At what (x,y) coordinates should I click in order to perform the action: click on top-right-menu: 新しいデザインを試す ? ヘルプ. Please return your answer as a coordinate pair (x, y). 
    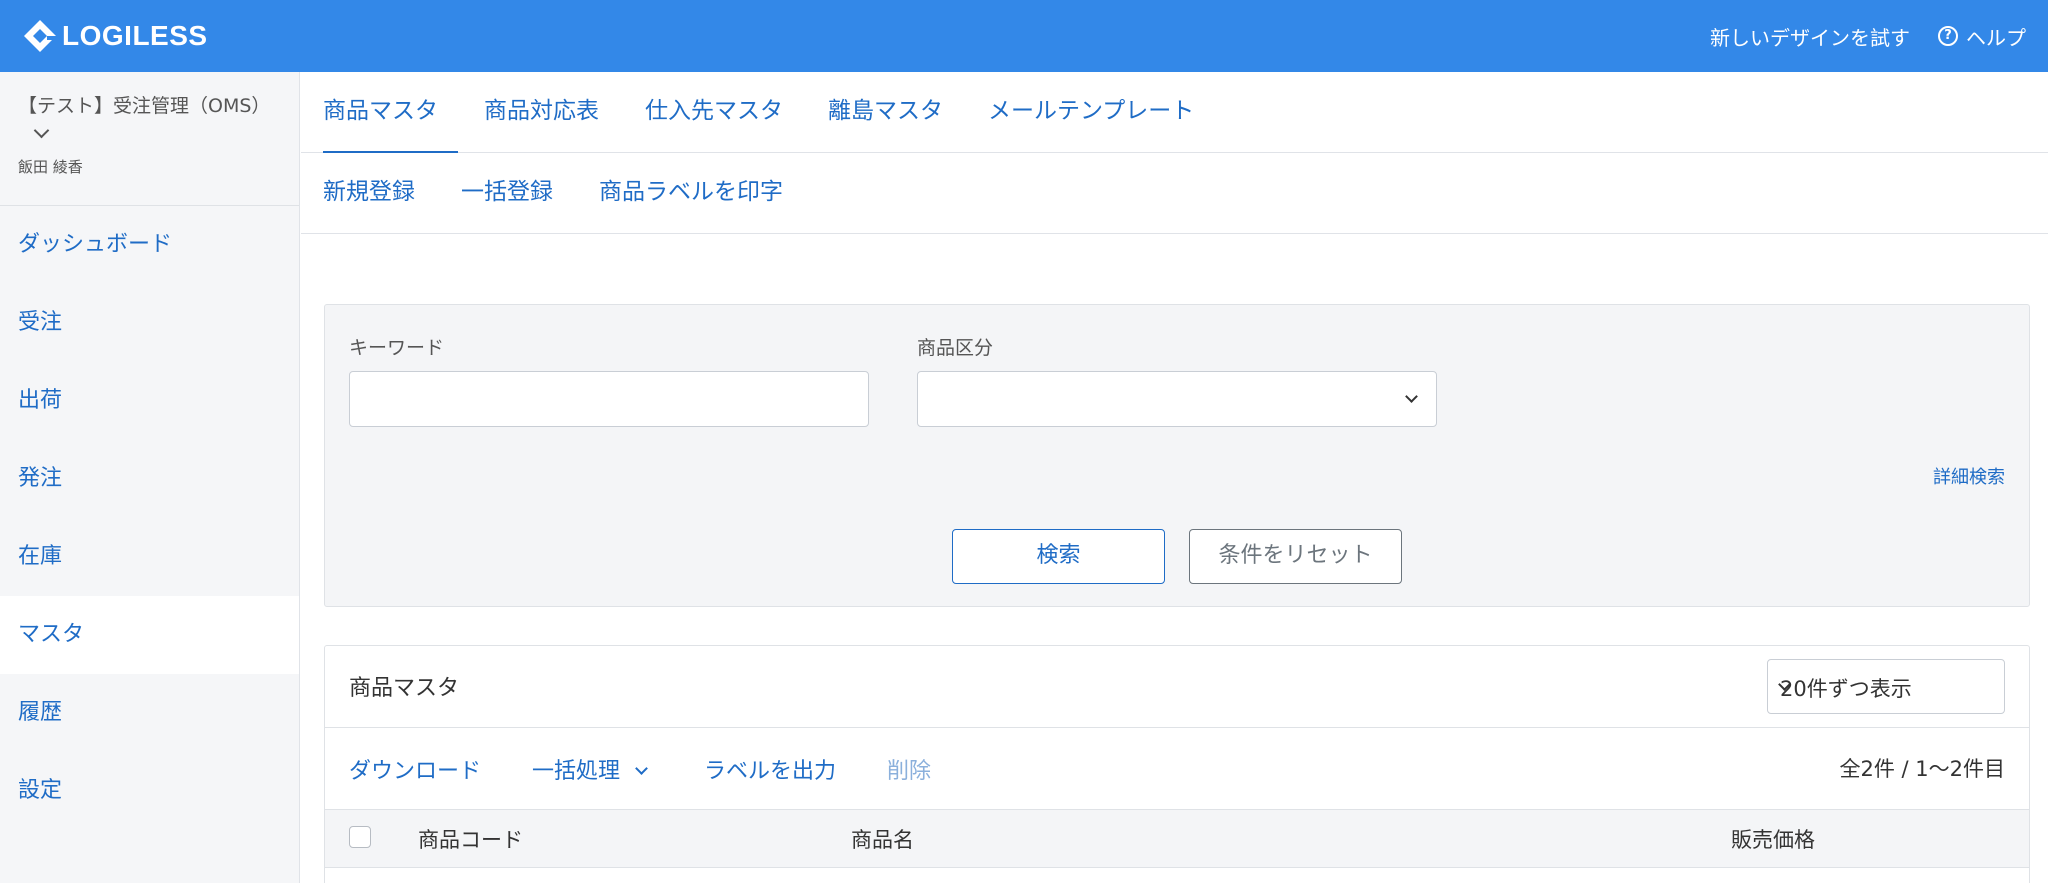
    Looking at the image, I should click on (1868, 36).